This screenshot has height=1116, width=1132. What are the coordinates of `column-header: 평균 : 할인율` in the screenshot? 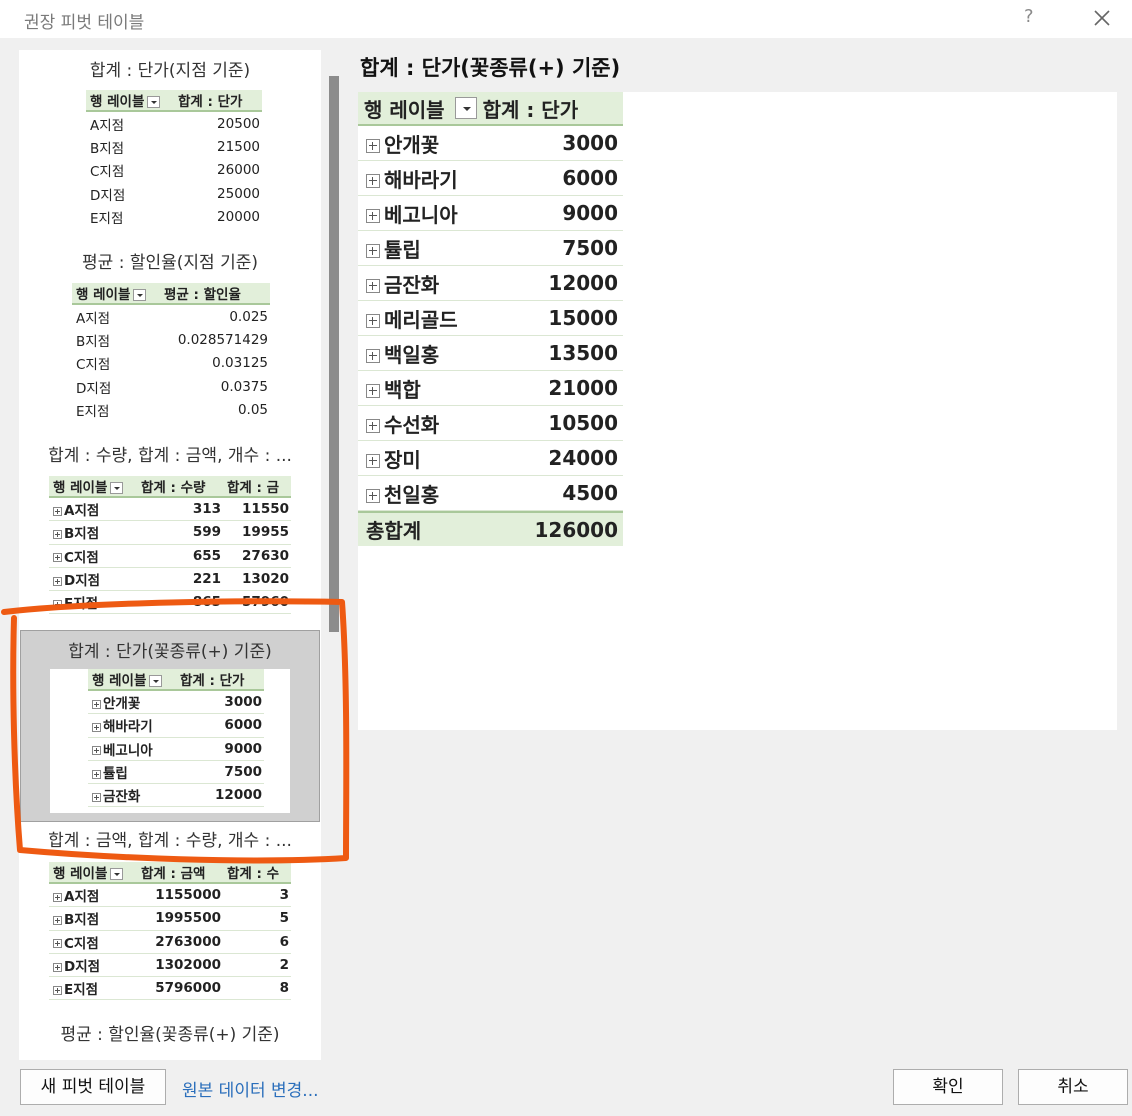 It's located at (202, 295).